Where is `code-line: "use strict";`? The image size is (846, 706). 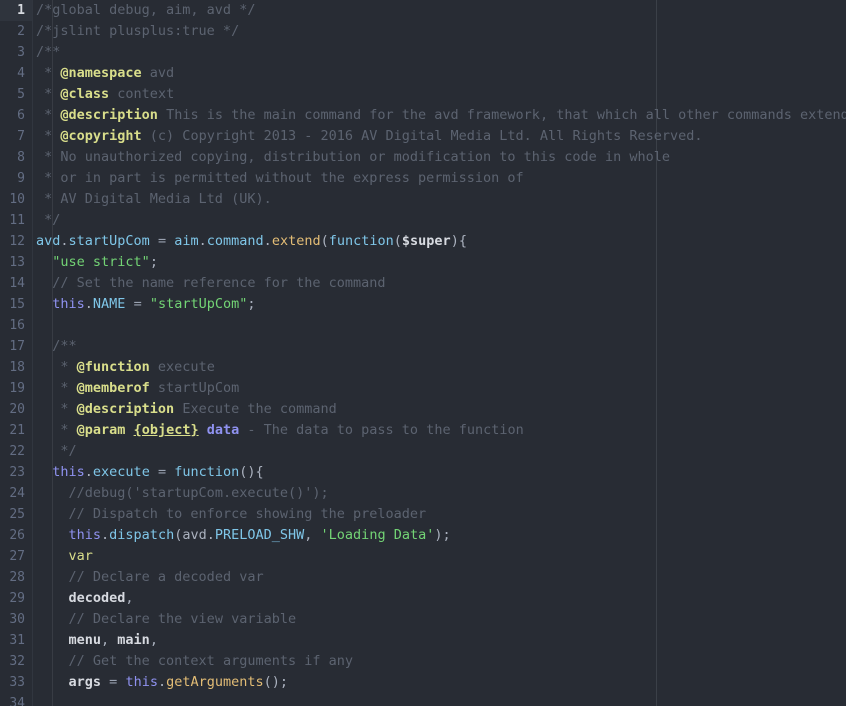 code-line: "use strict"; is located at coordinates (439, 262).